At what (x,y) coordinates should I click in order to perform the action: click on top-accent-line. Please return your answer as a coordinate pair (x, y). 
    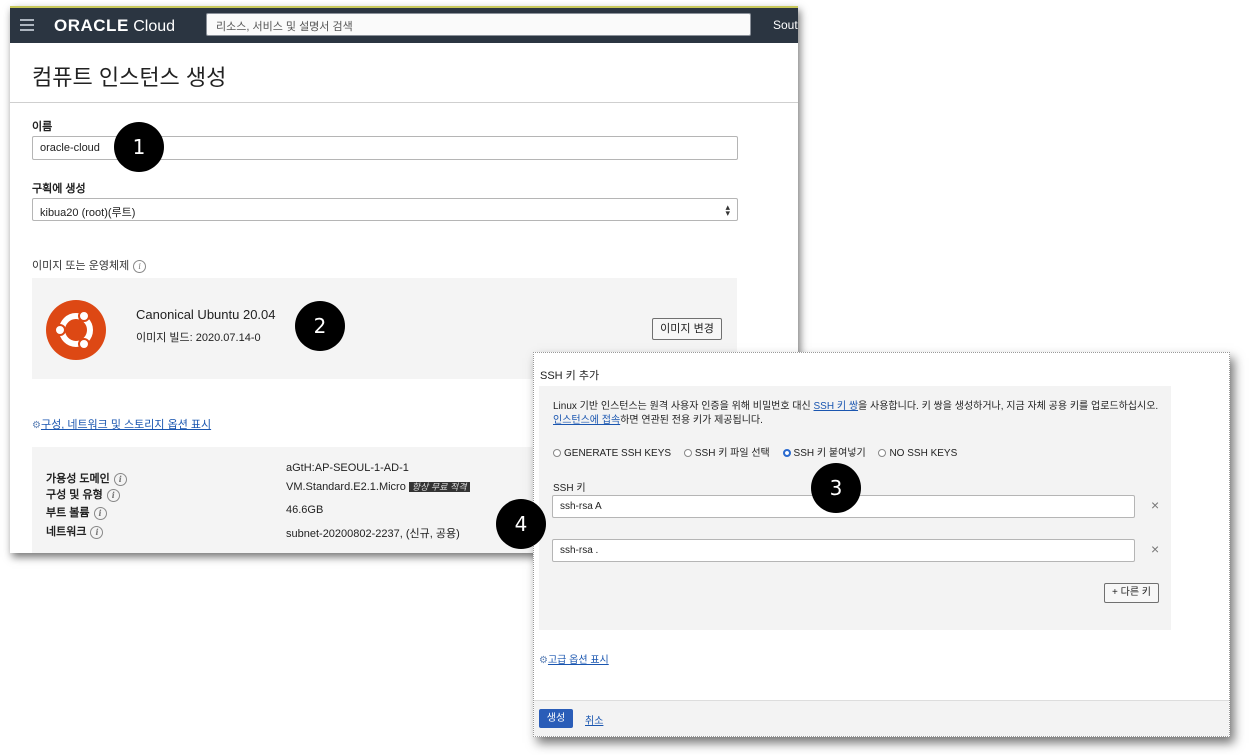
    Looking at the image, I should click on (404, 7).